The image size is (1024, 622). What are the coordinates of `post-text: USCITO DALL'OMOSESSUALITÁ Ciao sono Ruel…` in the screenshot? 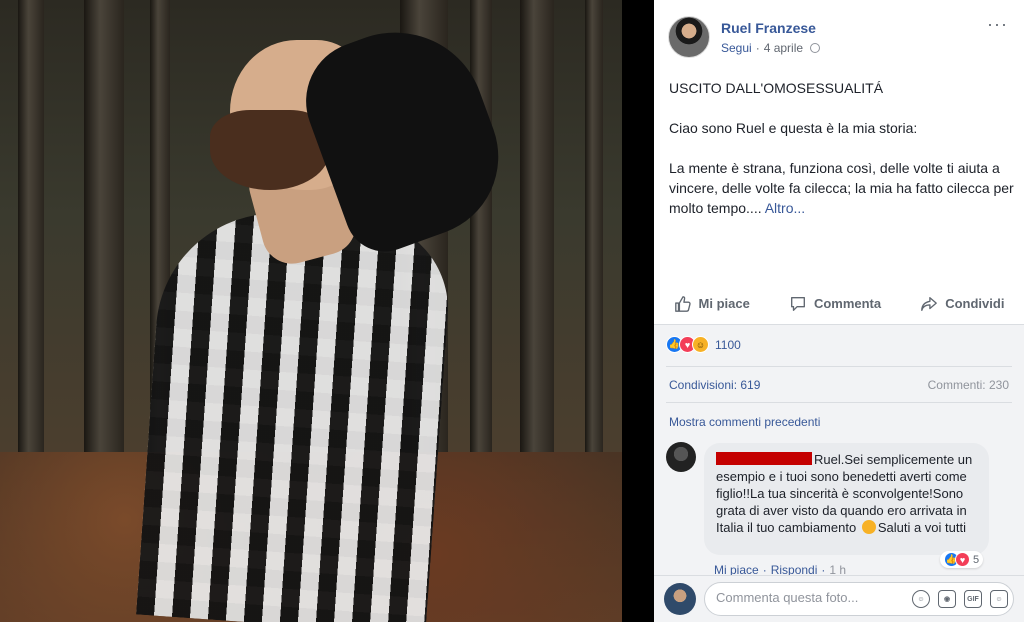 It's located at (841, 158).